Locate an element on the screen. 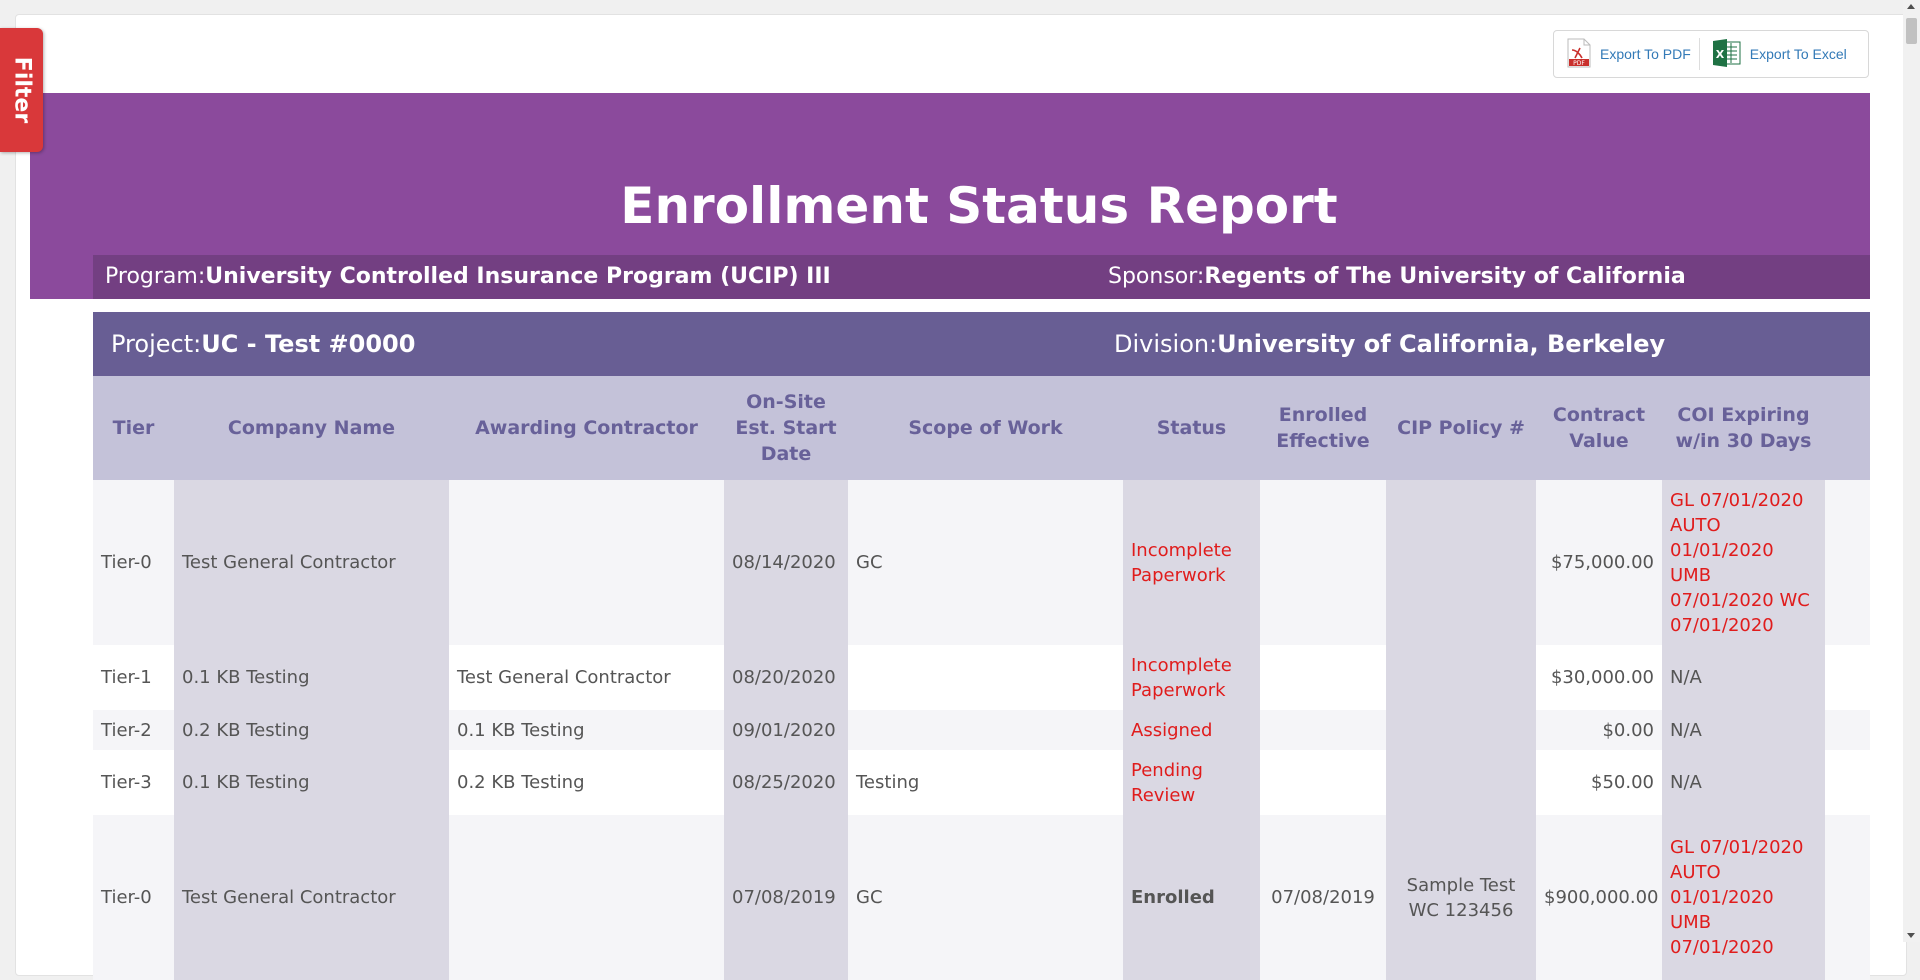 The width and height of the screenshot is (1920, 980). export-pdf-button: PDF Export To PDF is located at coordinates (1626, 54).